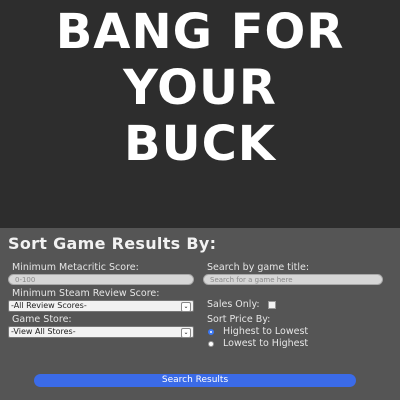  Describe the element at coordinates (200, 144) in the screenshot. I see `hero-line-3: BUCK` at that location.